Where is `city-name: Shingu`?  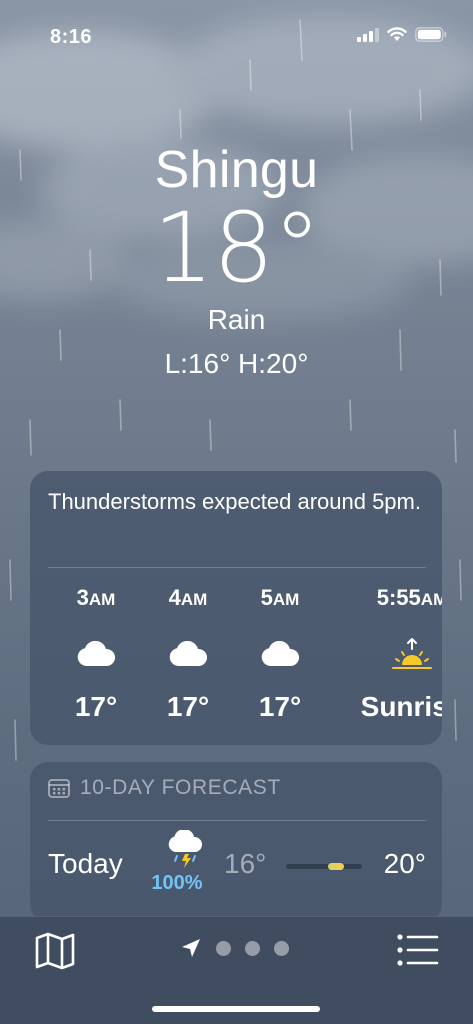
city-name: Shingu is located at coordinates (236, 170).